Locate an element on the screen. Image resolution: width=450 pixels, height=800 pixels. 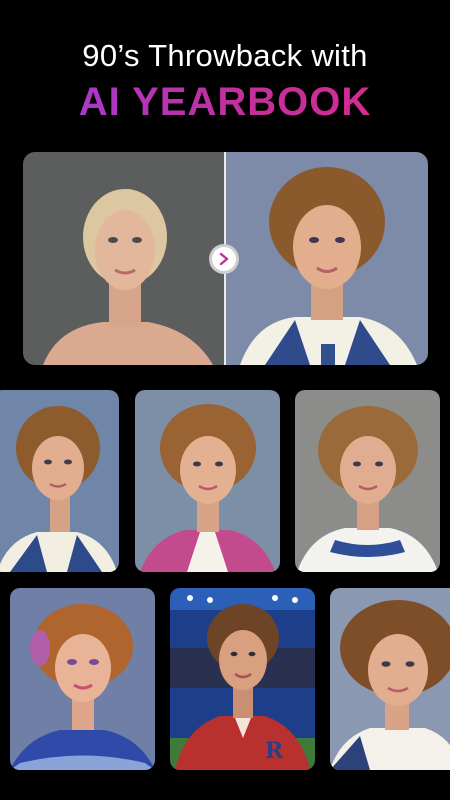
headline: 90’s Throwback with is located at coordinates (225, 55).